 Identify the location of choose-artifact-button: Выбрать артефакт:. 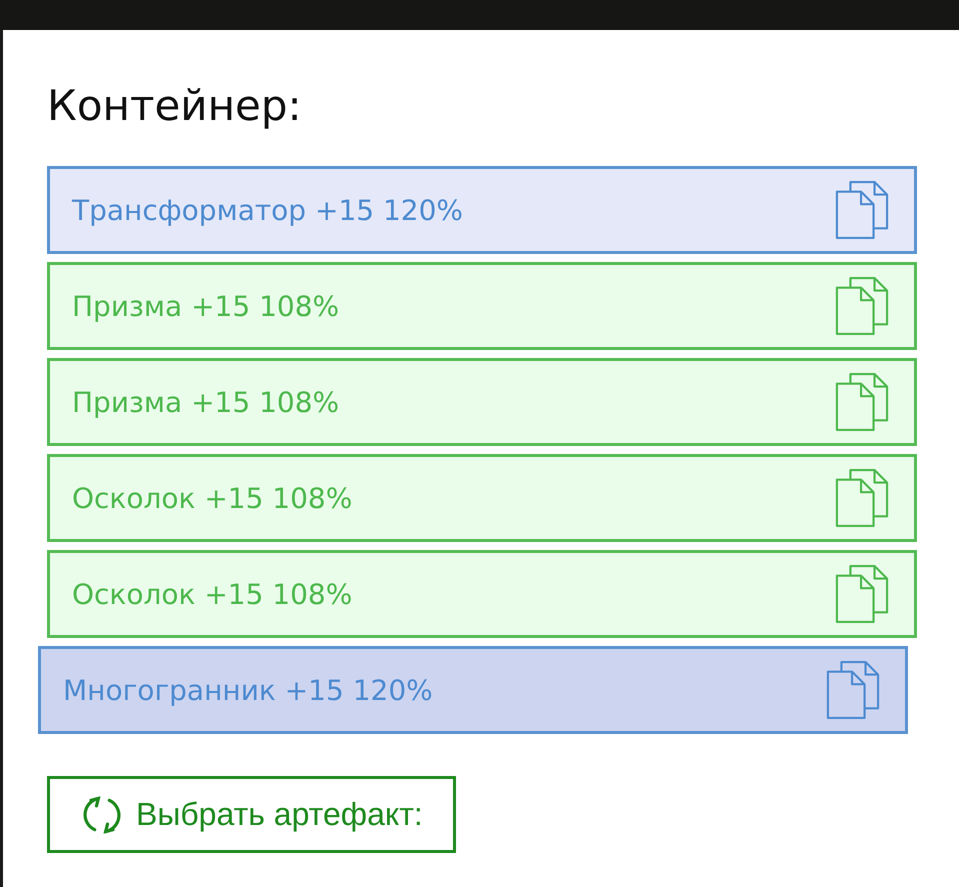
(251, 814).